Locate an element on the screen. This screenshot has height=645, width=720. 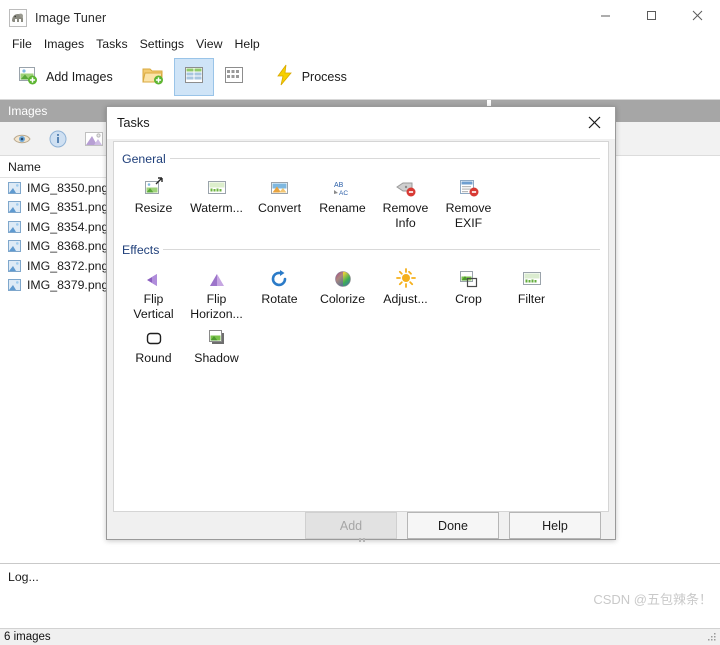
file-name: IMG_8354.png is located at coordinates (68, 226).